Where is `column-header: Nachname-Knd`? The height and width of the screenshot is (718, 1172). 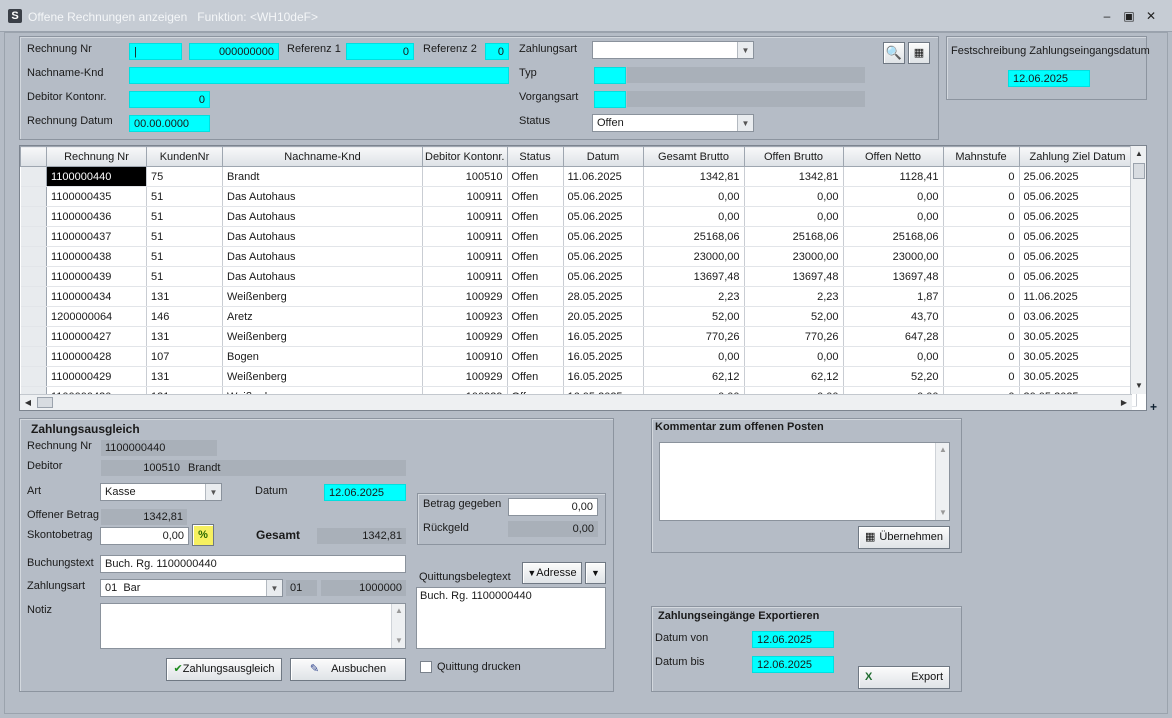
column-header: Nachname-Knd is located at coordinates (322, 156).